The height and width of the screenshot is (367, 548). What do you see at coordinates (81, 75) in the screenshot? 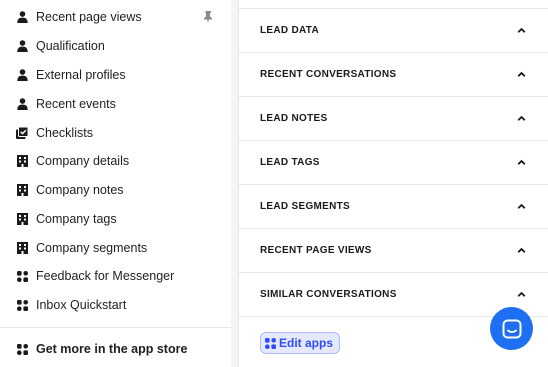
I see `menu-item-label: External profiles` at bounding box center [81, 75].